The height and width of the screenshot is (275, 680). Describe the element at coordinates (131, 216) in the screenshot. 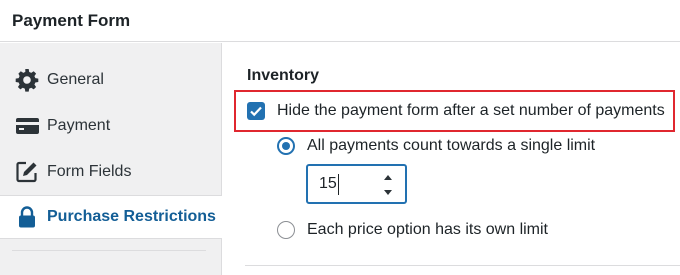

I see `sidebar-item-label: Purchase Restrictions` at that location.